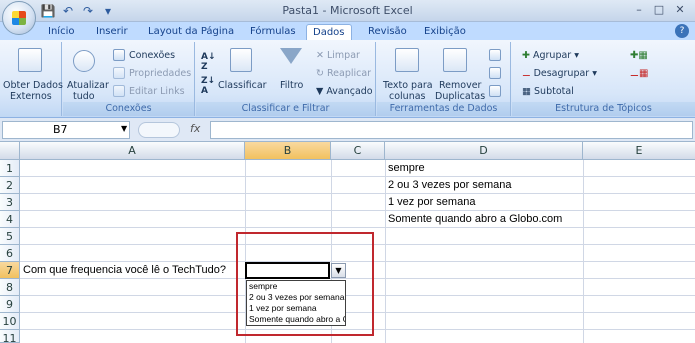  Describe the element at coordinates (119, 55) in the screenshot. I see `connections-icon` at that location.